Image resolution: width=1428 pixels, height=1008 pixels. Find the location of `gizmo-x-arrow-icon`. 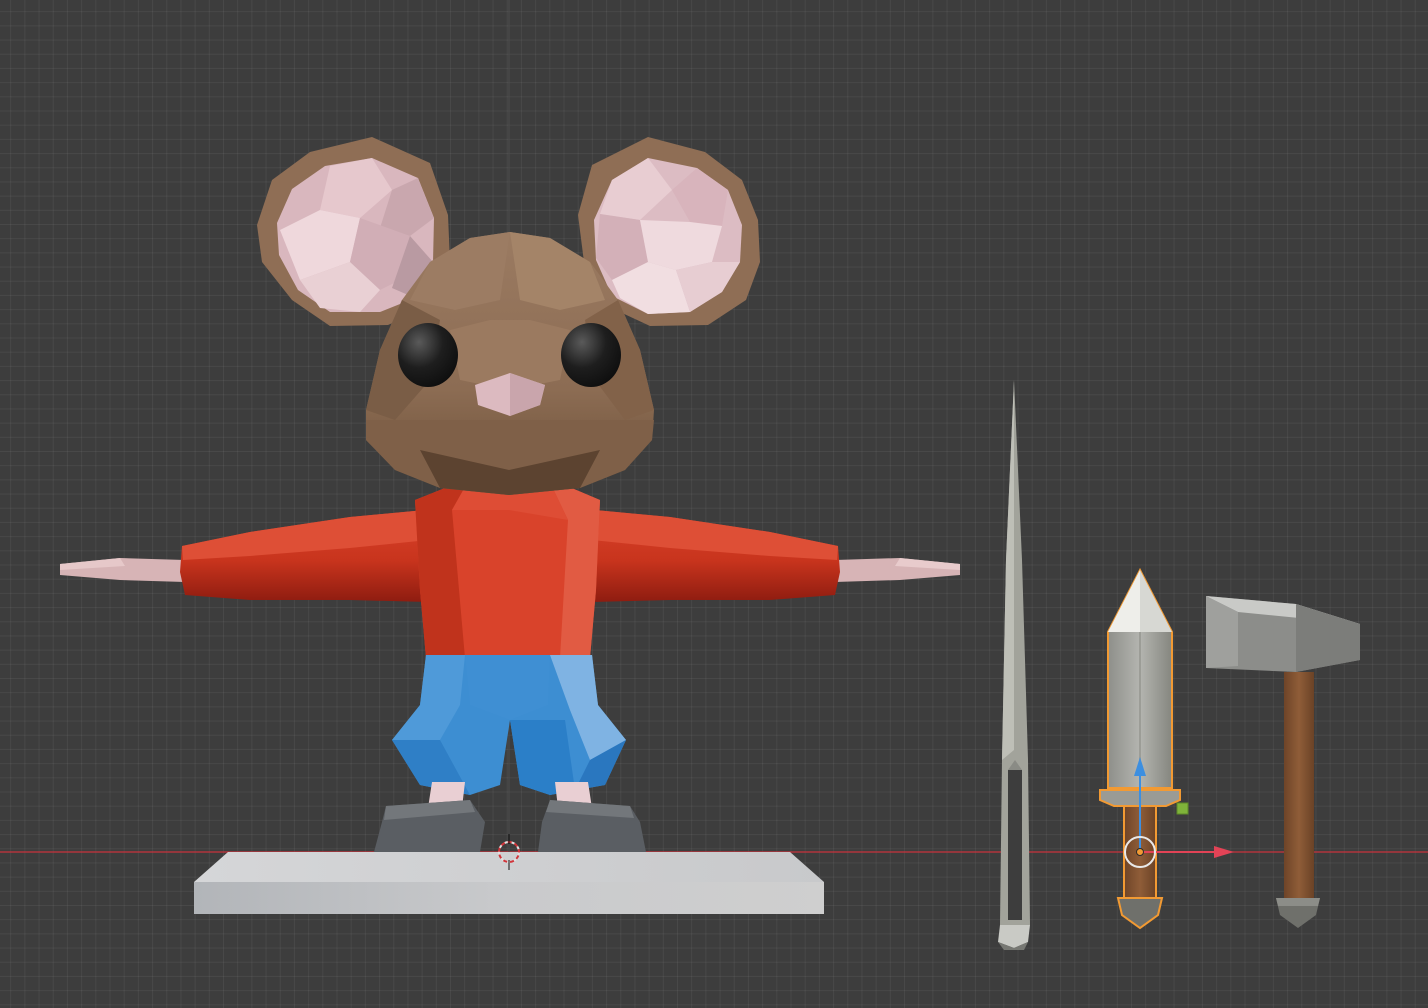

gizmo-x-arrow-icon is located at coordinates (1224, 852).